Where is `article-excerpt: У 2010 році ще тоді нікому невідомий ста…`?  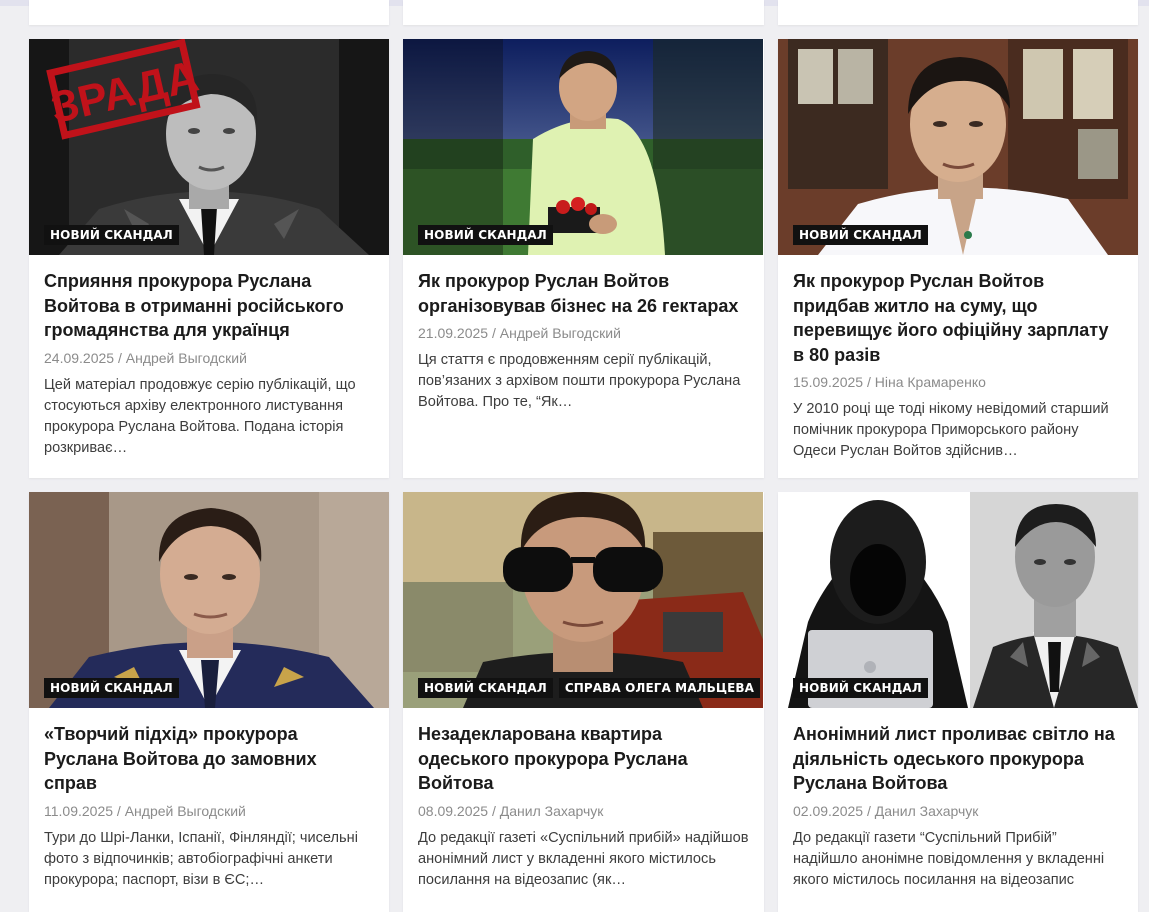
article-excerpt: У 2010 році ще тоді нікому невідомий ста… is located at coordinates (951, 430).